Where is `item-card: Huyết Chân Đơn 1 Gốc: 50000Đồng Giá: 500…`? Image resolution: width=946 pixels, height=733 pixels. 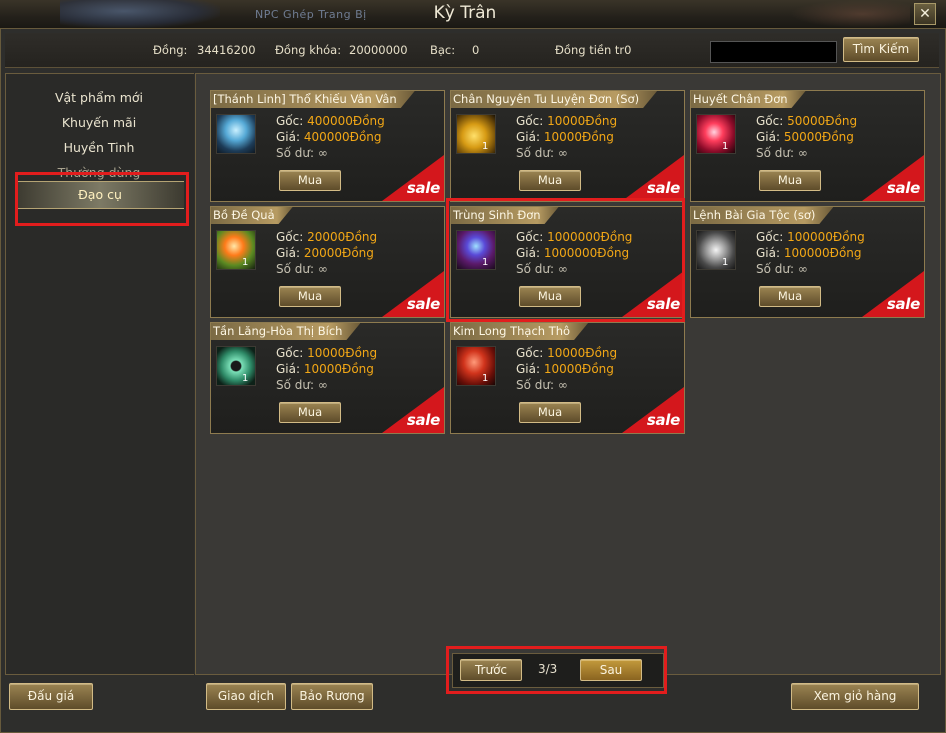
item-card: Huyết Chân Đơn 1 Gốc: 50000Đồng Giá: 500… is located at coordinates (807, 146).